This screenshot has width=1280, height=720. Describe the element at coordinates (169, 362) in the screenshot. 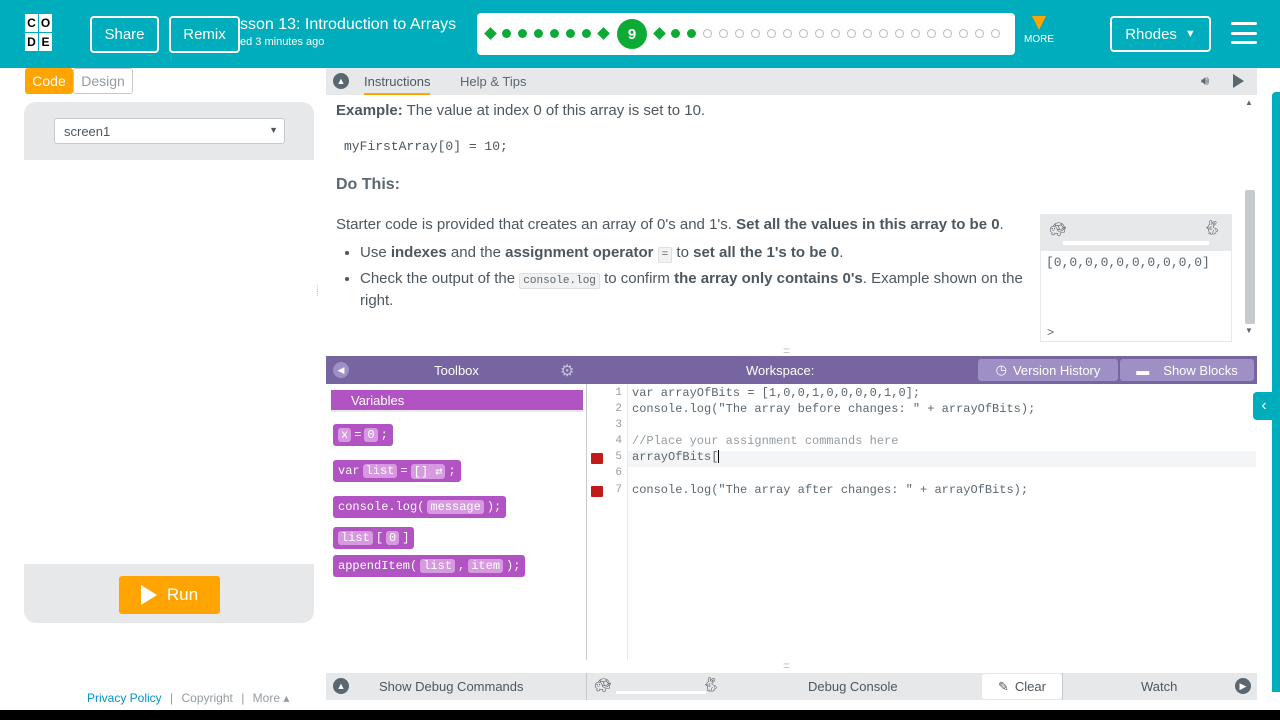

I see `app-screen` at that location.